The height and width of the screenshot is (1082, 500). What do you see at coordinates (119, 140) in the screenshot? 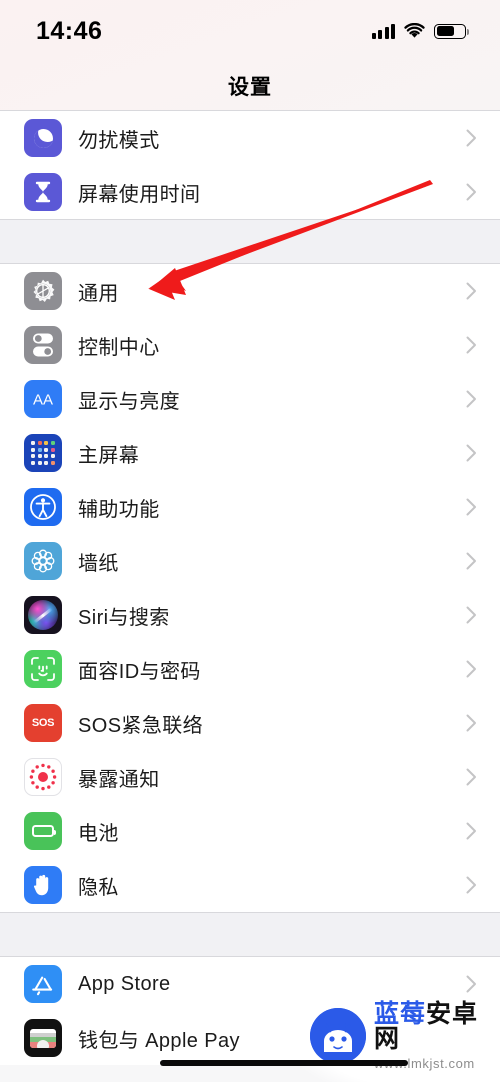
I see `settings-row-label: 勿扰模式` at bounding box center [119, 140].